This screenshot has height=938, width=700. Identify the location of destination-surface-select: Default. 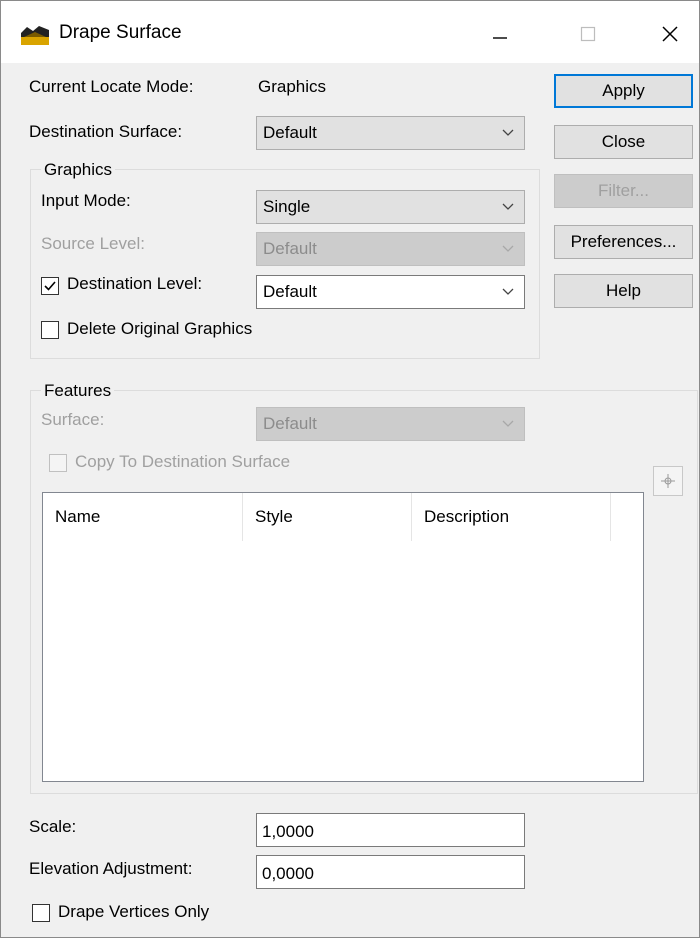
(390, 133).